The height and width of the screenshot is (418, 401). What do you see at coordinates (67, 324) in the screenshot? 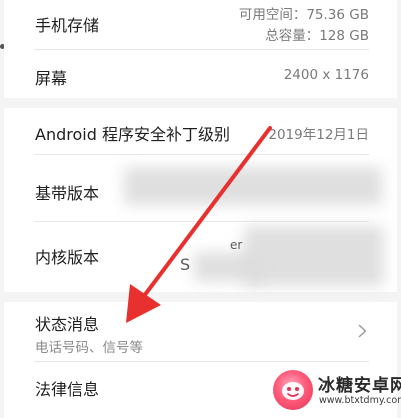
I see `status-message-label: 状态消息` at bounding box center [67, 324].